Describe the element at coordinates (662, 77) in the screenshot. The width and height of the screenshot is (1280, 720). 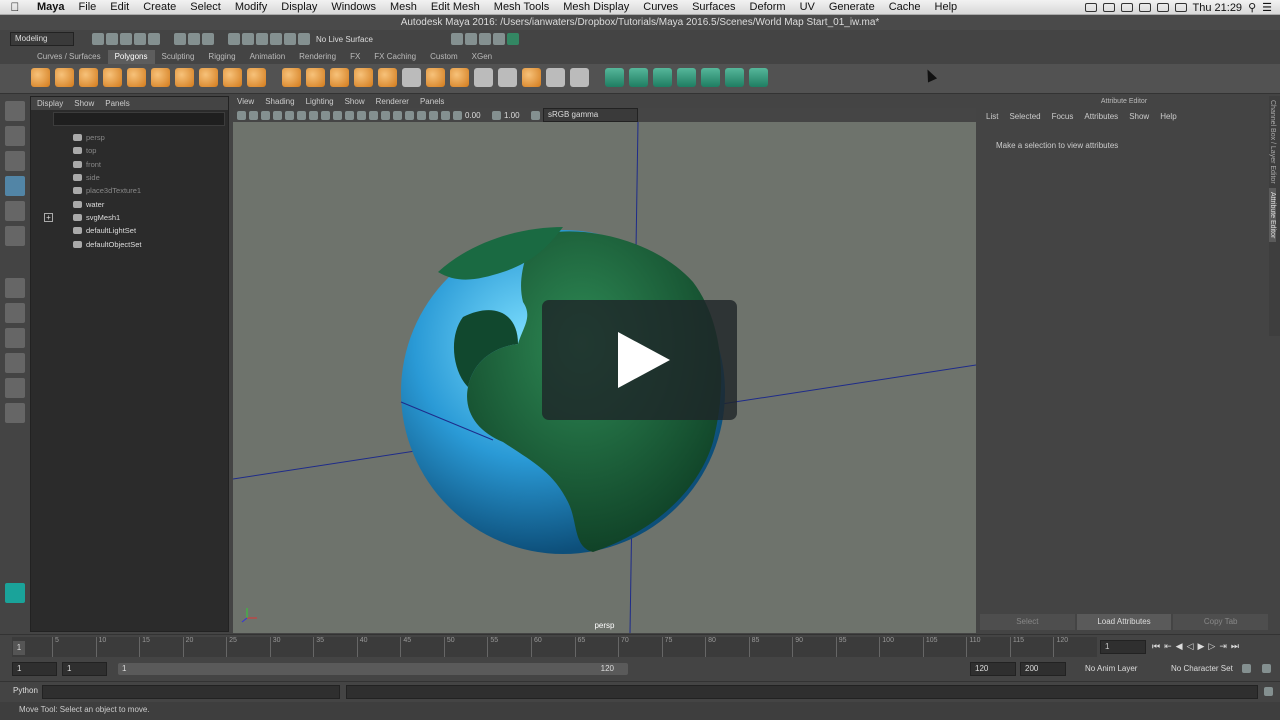
I see `spherical-mapping-icon` at that location.